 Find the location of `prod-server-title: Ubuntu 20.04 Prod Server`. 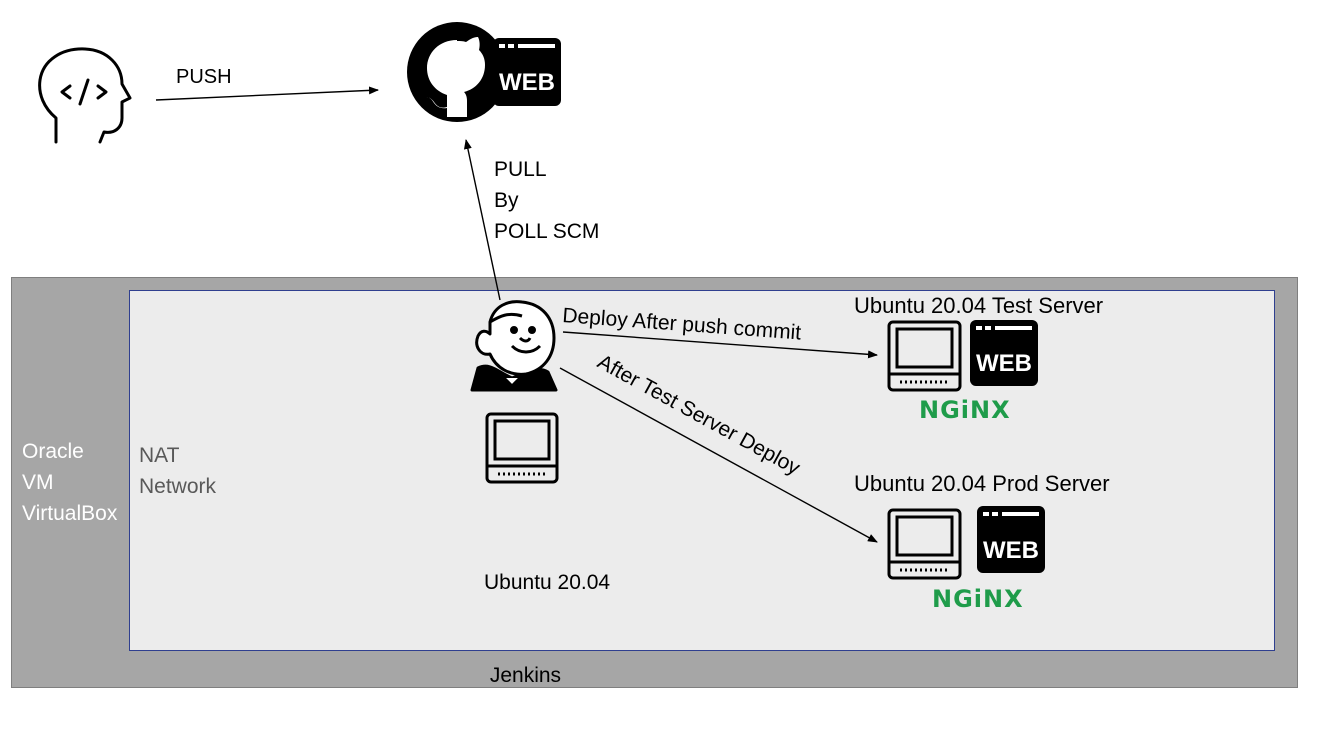

prod-server-title: Ubuntu 20.04 Prod Server is located at coordinates (982, 483).